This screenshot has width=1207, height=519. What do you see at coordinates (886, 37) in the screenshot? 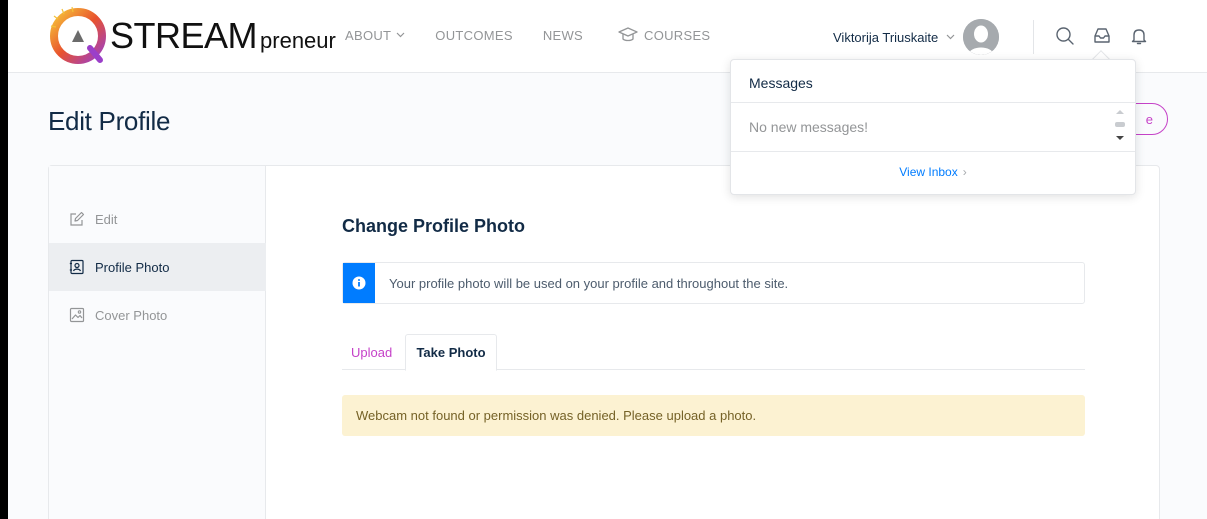
I see `user-name: Viktorija Triuskaite` at bounding box center [886, 37].